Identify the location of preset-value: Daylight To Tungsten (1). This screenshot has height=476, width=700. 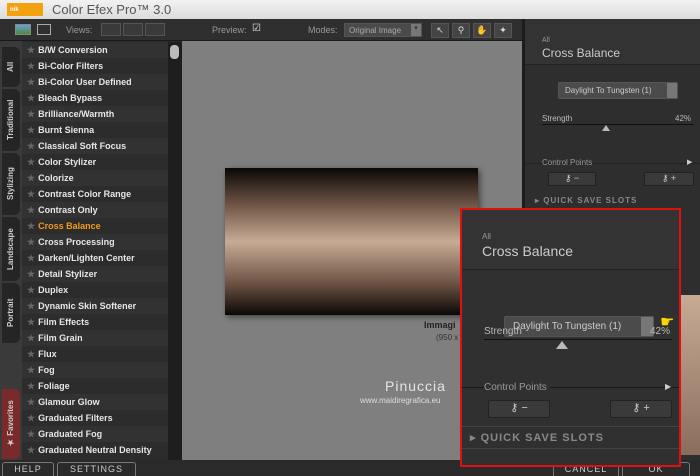
(608, 90).